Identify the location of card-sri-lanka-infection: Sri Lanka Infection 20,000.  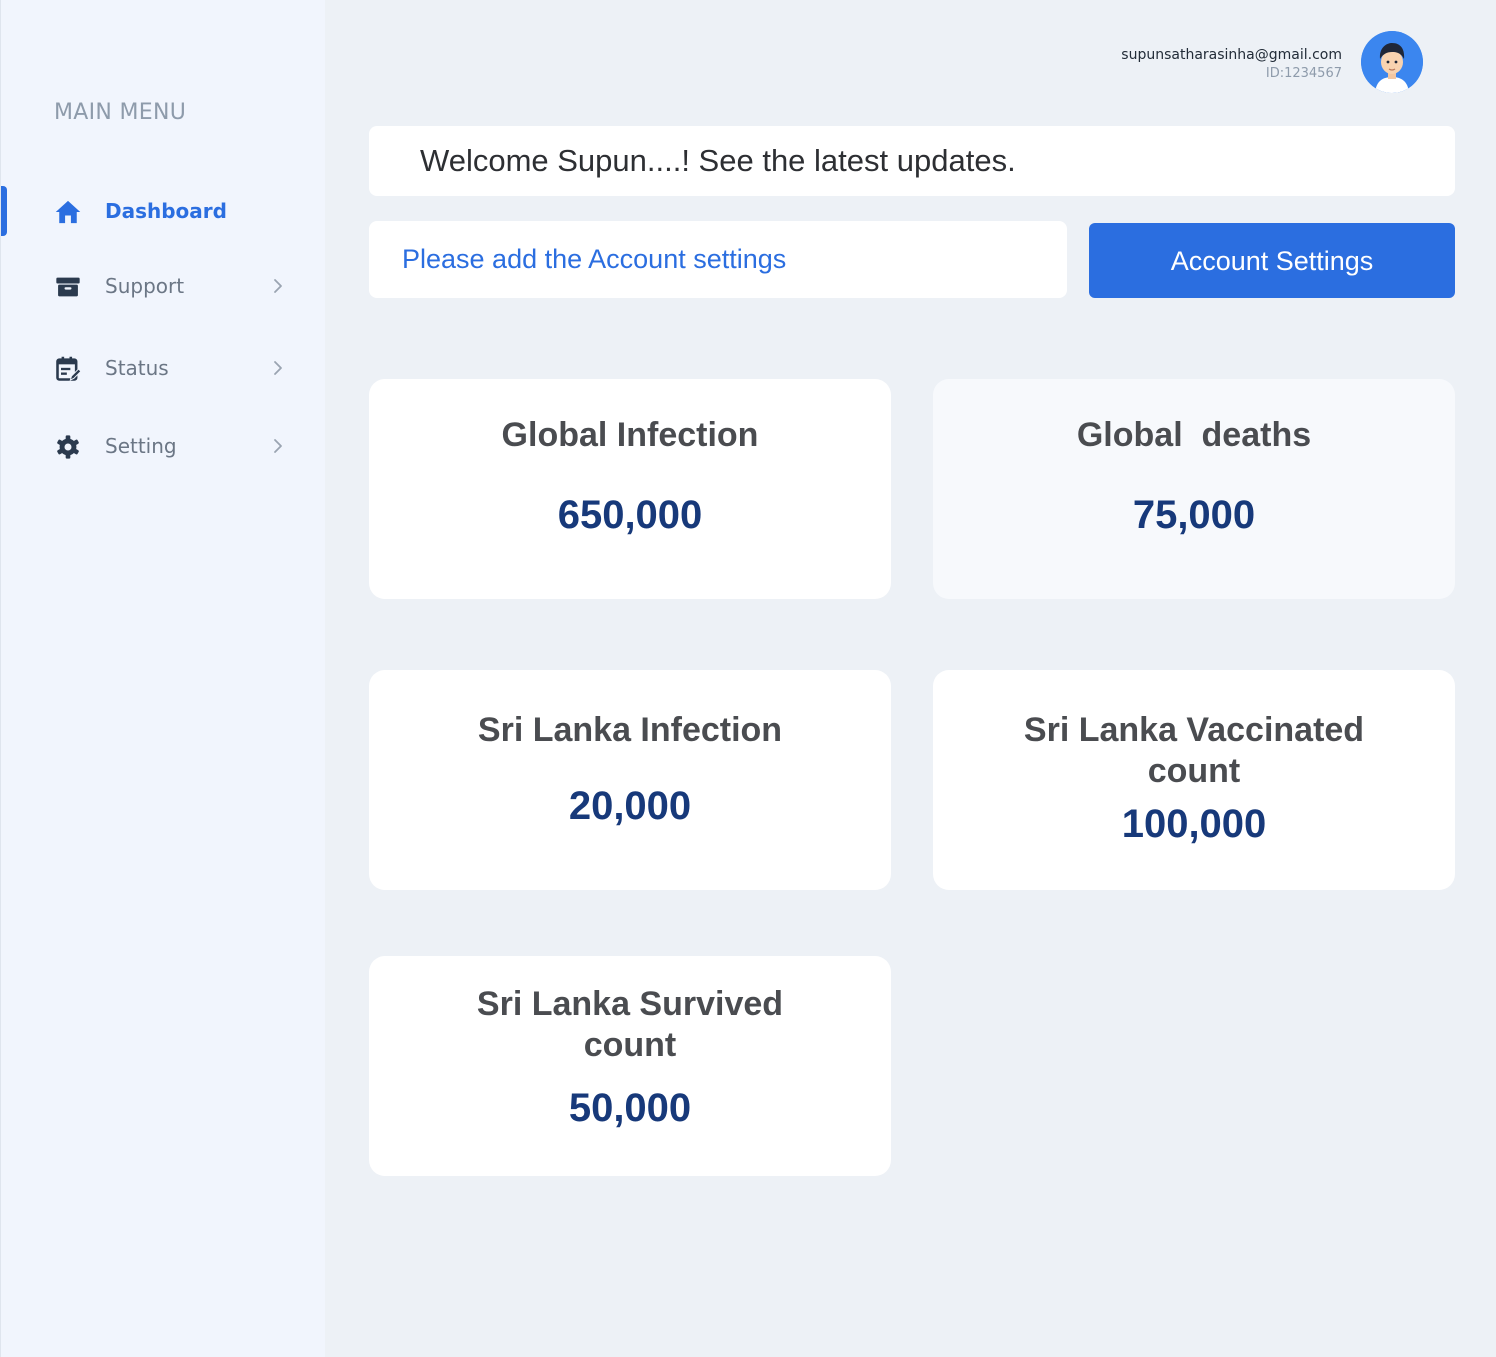
(630, 780).